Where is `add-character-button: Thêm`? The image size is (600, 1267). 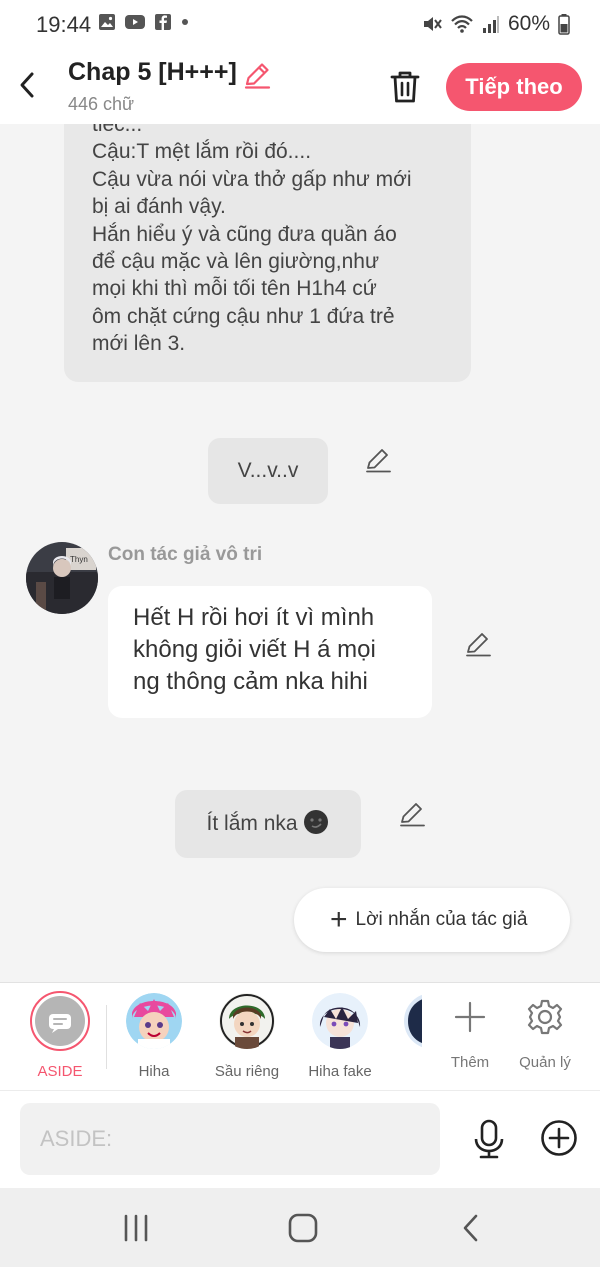
add-character-button: Thêm is located at coordinates (470, 1034).